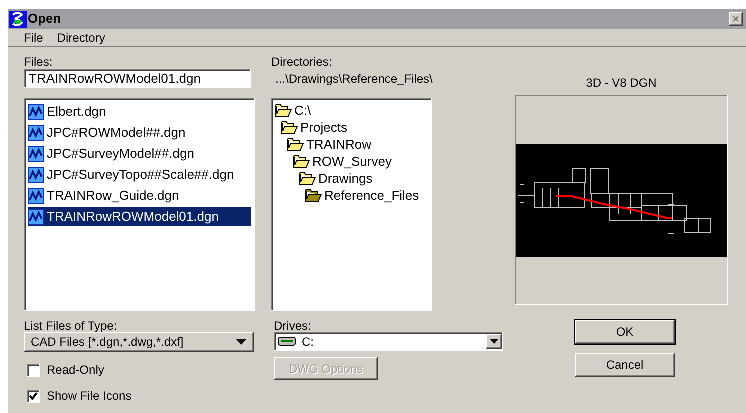 This screenshot has height=413, width=746. What do you see at coordinates (140, 153) in the screenshot?
I see `list-row: JPC#SurveyModel##.dgn` at bounding box center [140, 153].